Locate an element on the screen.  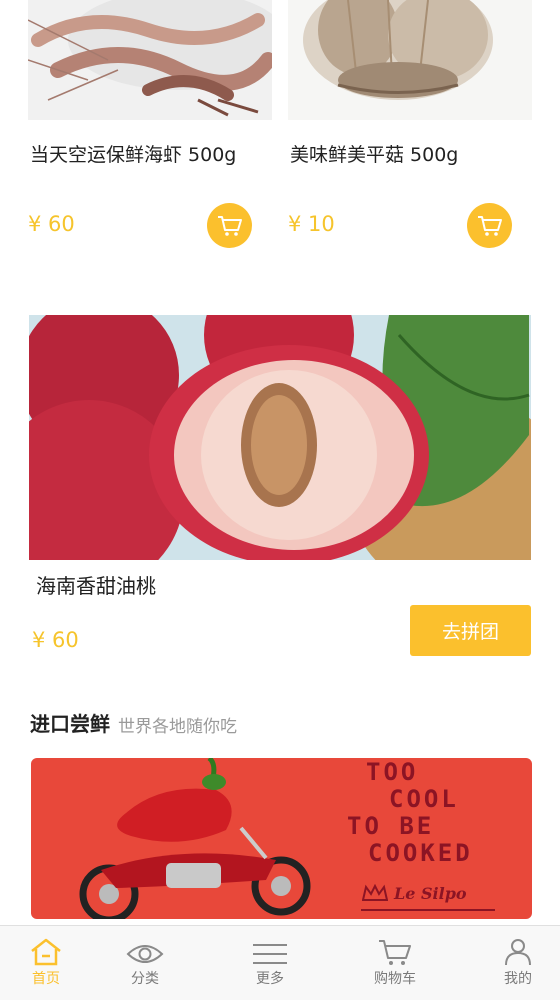
eye-icon is located at coordinates (145, 951).